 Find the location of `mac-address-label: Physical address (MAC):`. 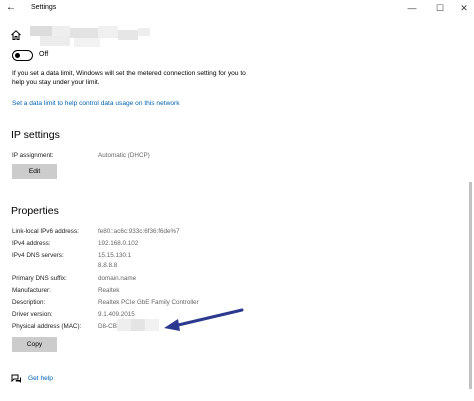

mac-address-label: Physical address (MAC): is located at coordinates (47, 326).